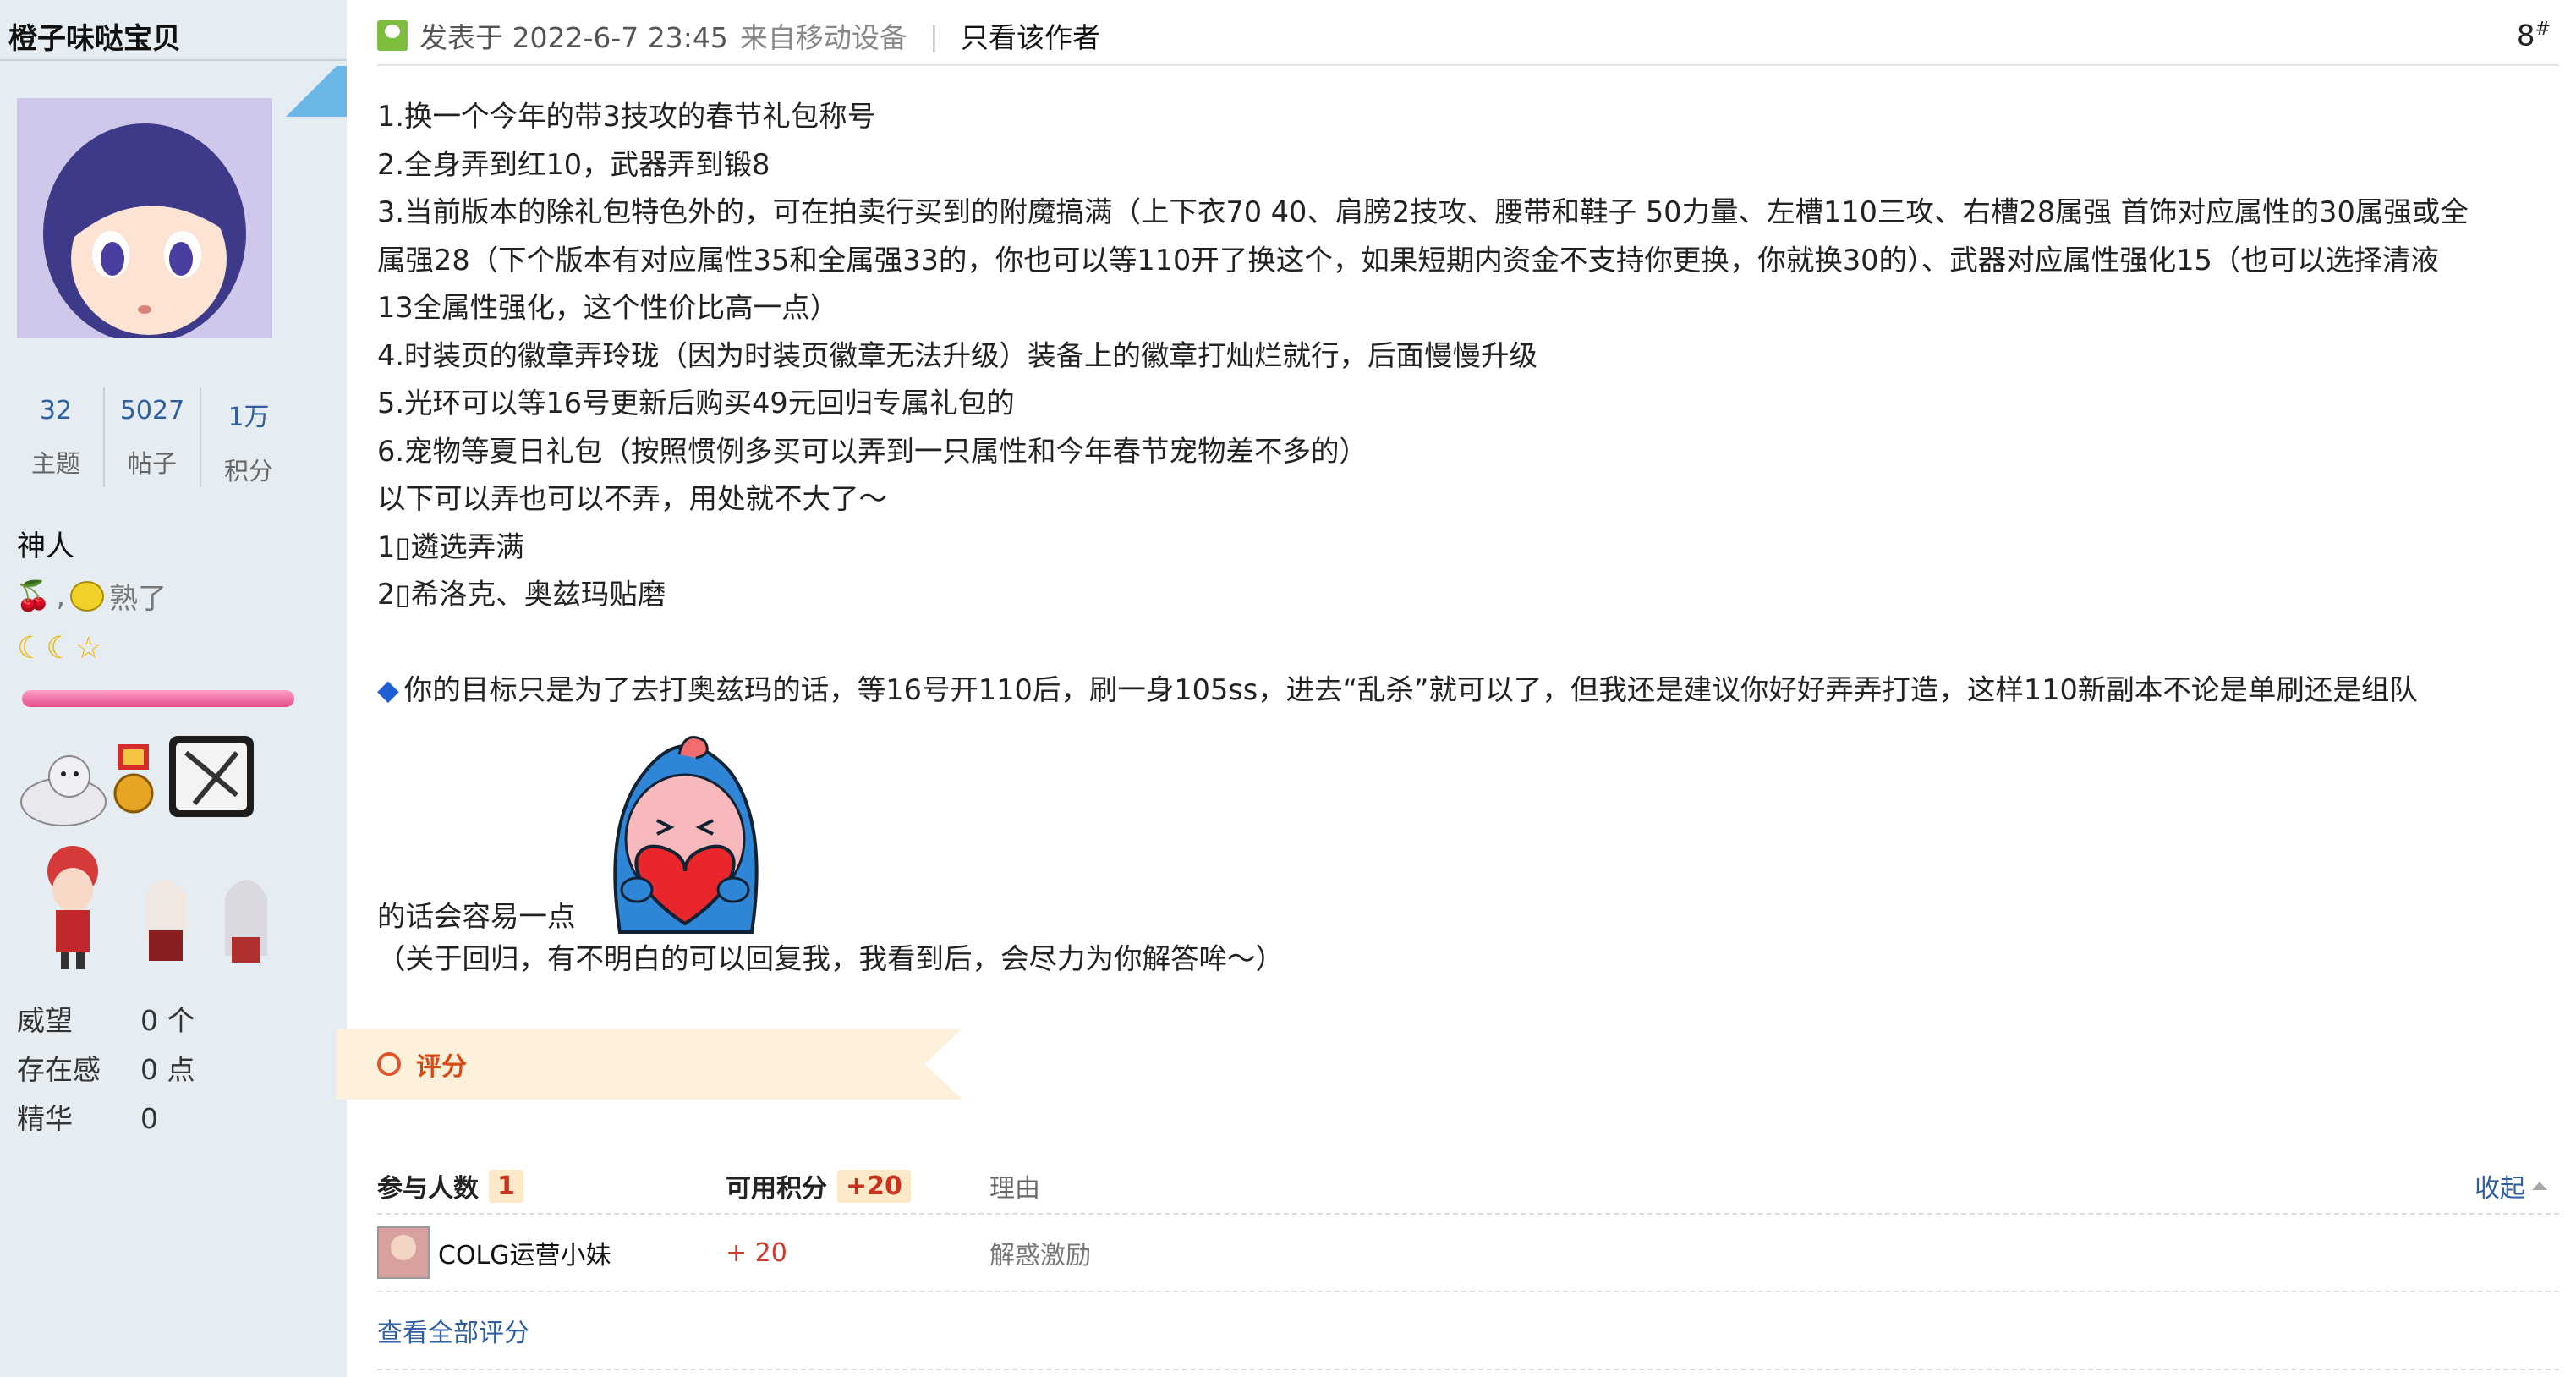 This screenshot has width=2576, height=1377. What do you see at coordinates (696, 403) in the screenshot?
I see `post-line: 5.光环可以等16号更新后购买49元回归专属礼包的` at bounding box center [696, 403].